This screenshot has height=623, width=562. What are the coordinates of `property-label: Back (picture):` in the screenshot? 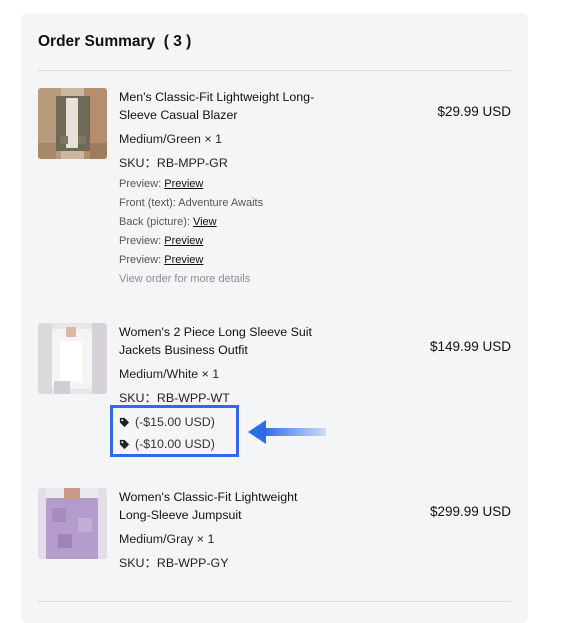 It's located at (156, 222).